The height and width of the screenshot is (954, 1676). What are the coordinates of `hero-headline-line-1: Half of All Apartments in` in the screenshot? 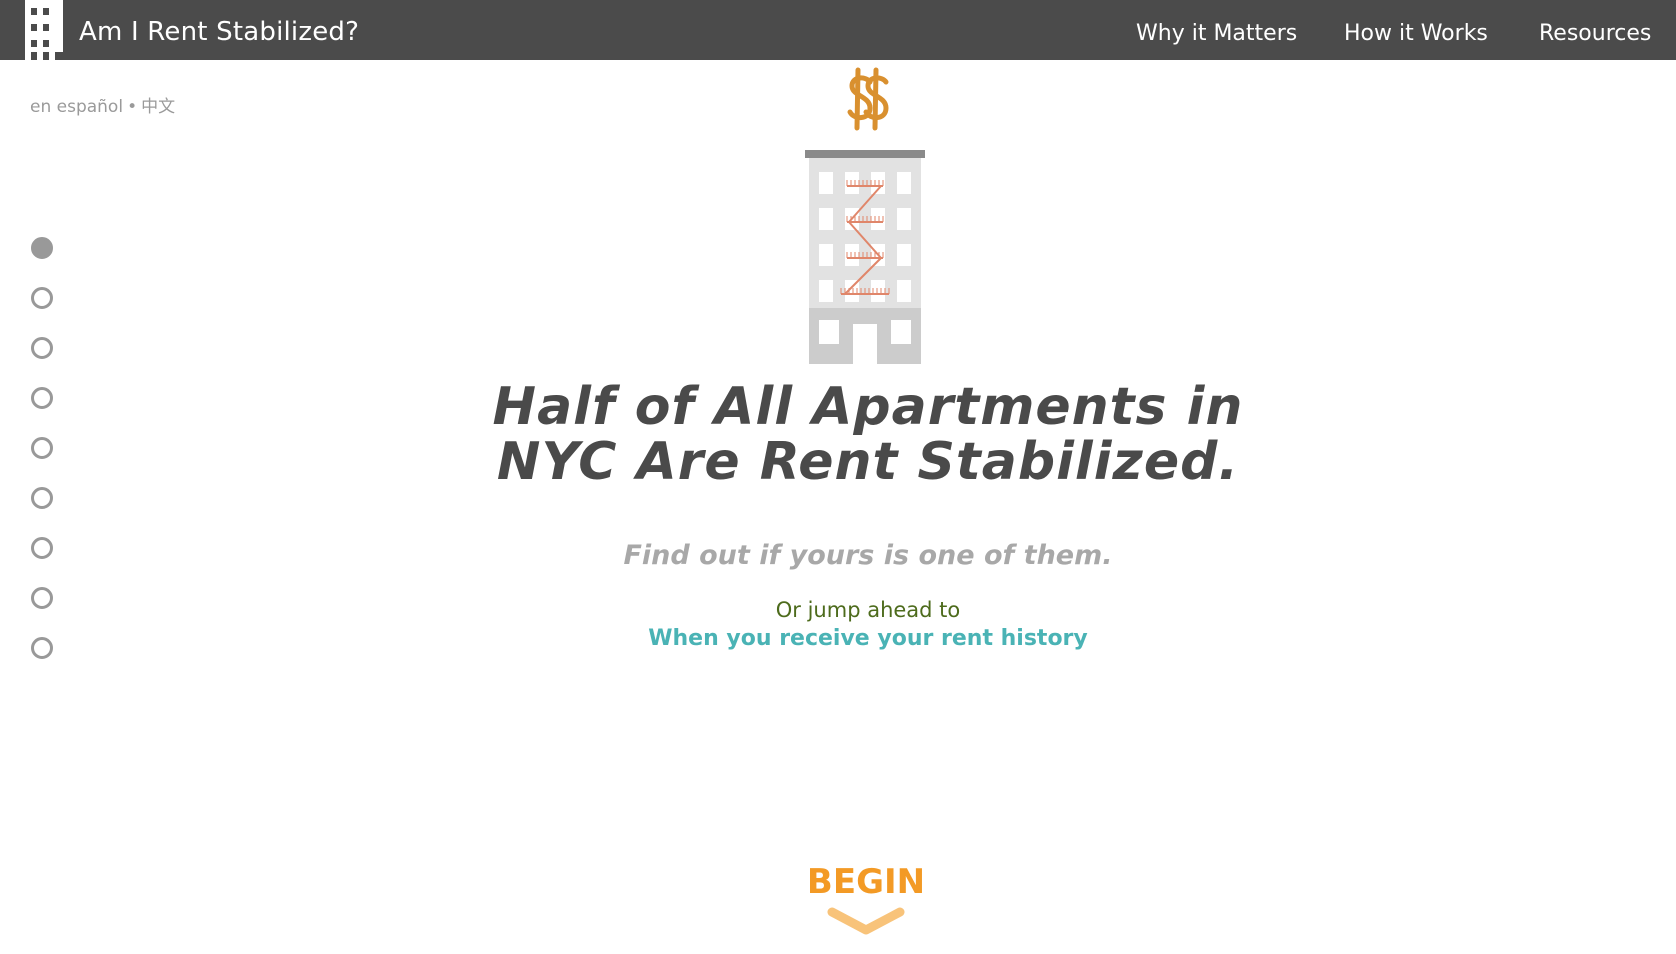 It's located at (868, 407).